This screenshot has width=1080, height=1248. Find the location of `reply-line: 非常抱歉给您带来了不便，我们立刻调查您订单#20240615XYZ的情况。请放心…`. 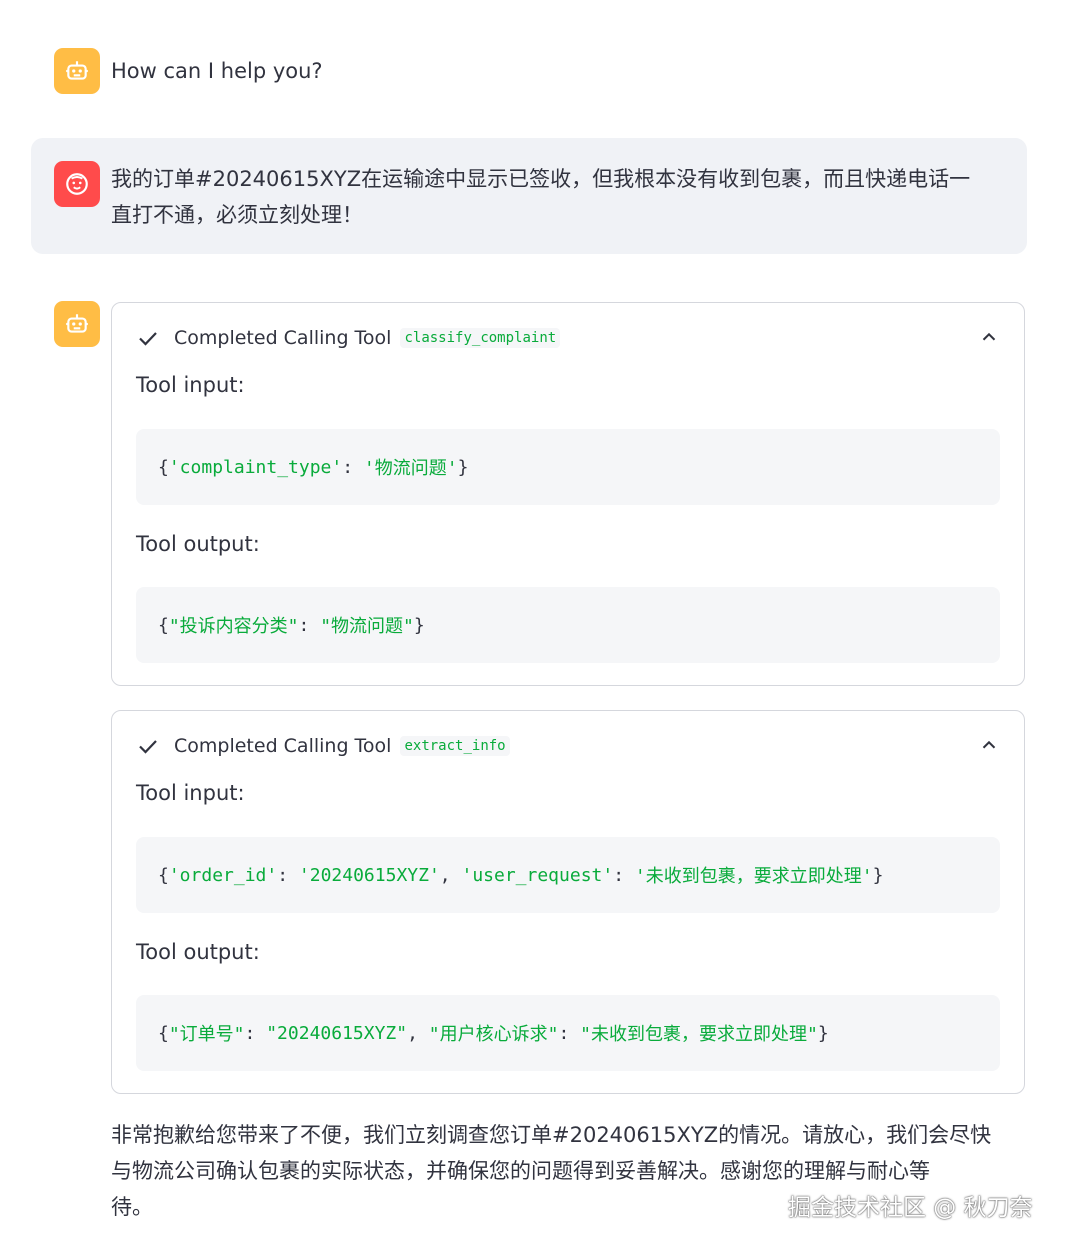

reply-line: 非常抱歉给您带来了不便，我们立刻调查您订单#20240615XYZ的情况。请放心… is located at coordinates (551, 1135).